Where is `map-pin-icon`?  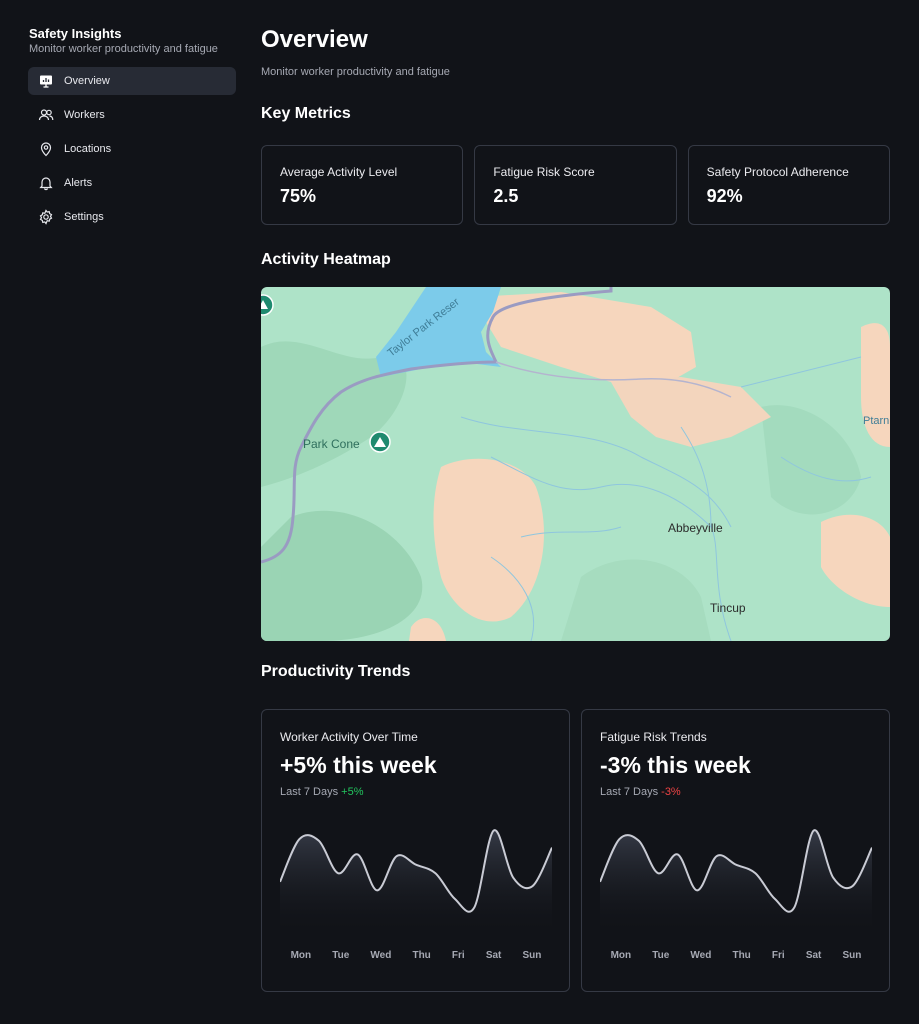 map-pin-icon is located at coordinates (46, 149).